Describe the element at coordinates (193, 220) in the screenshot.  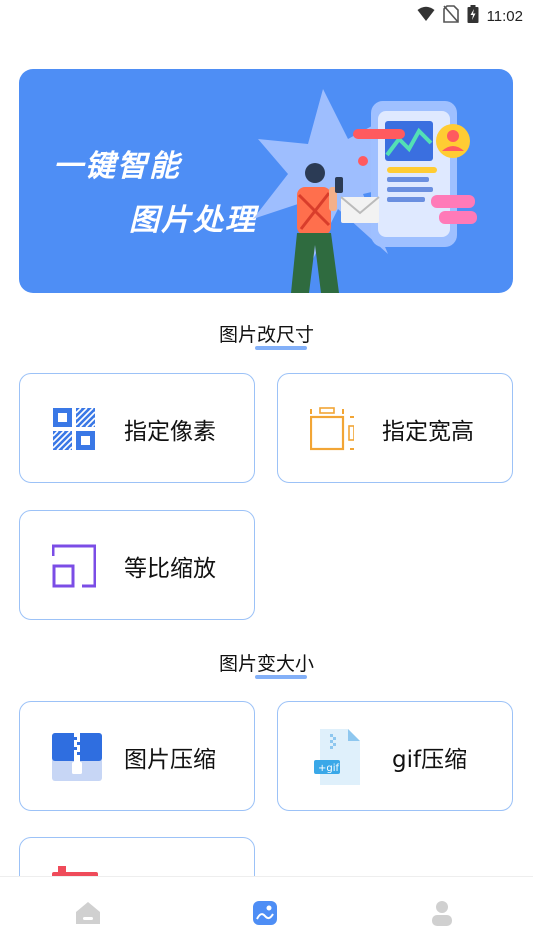
I see `banner-title-line2: 图片处理` at that location.